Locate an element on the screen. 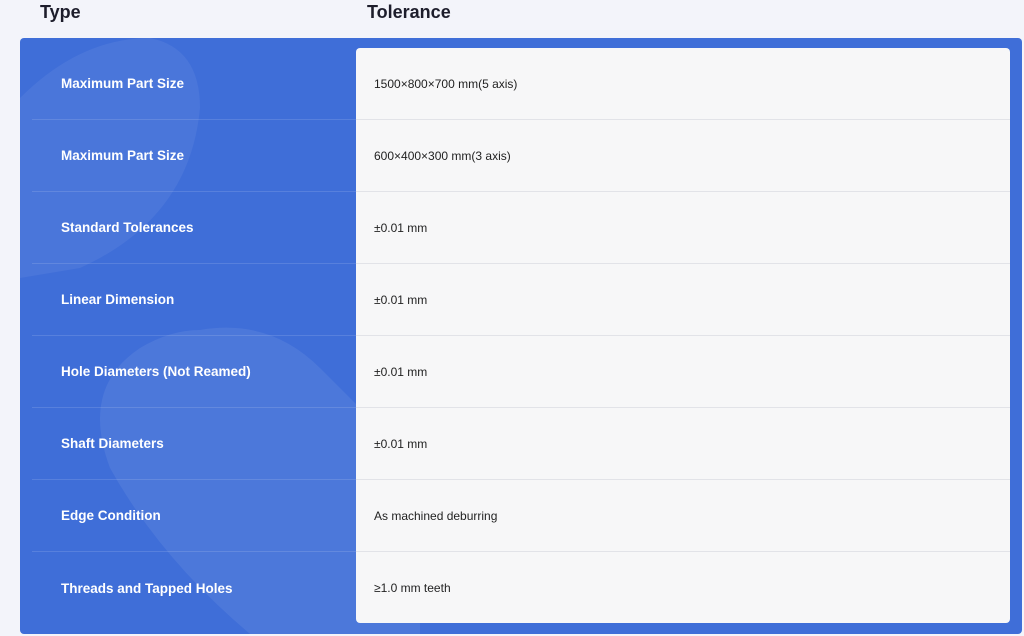 The width and height of the screenshot is (1024, 636). tolerance-cell: ≥1.0 mm teeth is located at coordinates (412, 588).